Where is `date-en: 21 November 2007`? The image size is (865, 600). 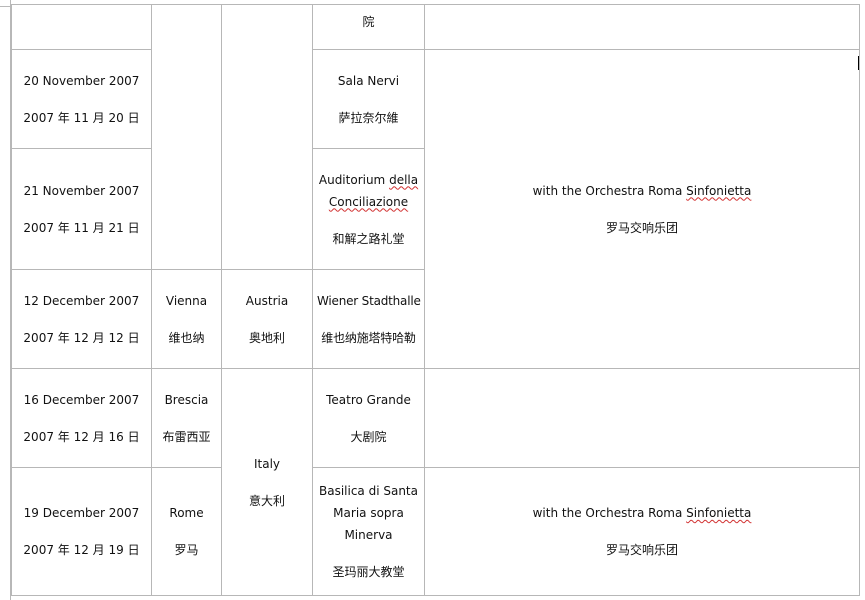 date-en: 21 November 2007 is located at coordinates (81, 190).